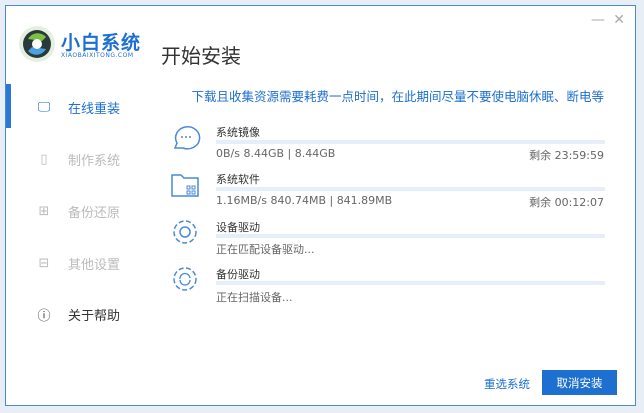 The image size is (644, 413). Describe the element at coordinates (185, 232) in the screenshot. I see `gear-icon` at that location.